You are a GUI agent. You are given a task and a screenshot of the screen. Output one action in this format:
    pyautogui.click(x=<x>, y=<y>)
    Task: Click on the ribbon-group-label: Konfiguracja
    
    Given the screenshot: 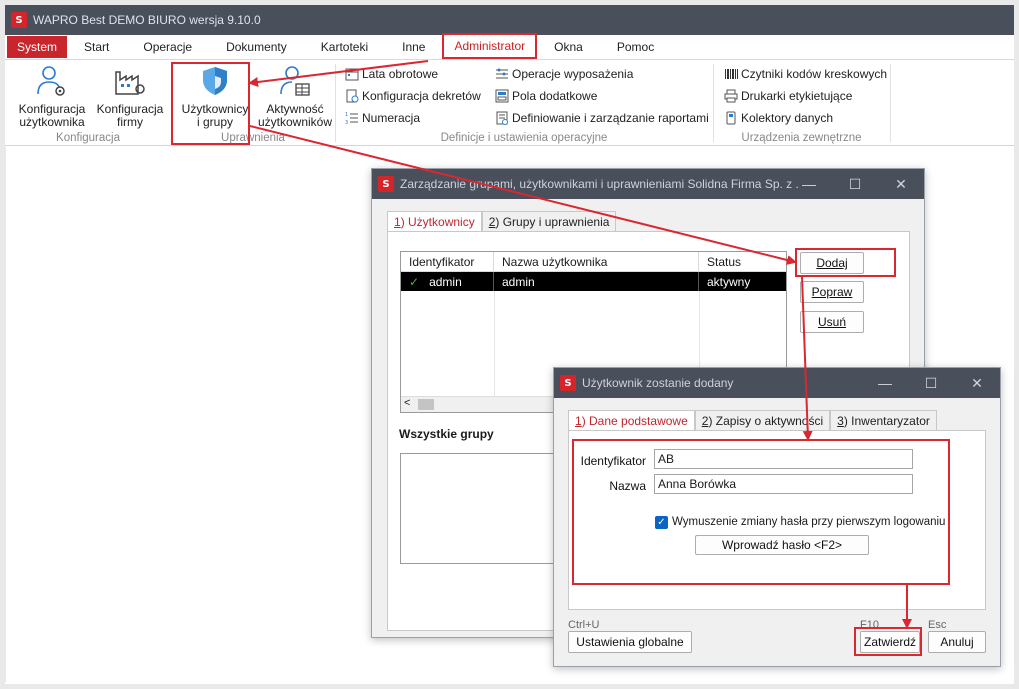 What is the action you would take?
    pyautogui.click(x=88, y=138)
    